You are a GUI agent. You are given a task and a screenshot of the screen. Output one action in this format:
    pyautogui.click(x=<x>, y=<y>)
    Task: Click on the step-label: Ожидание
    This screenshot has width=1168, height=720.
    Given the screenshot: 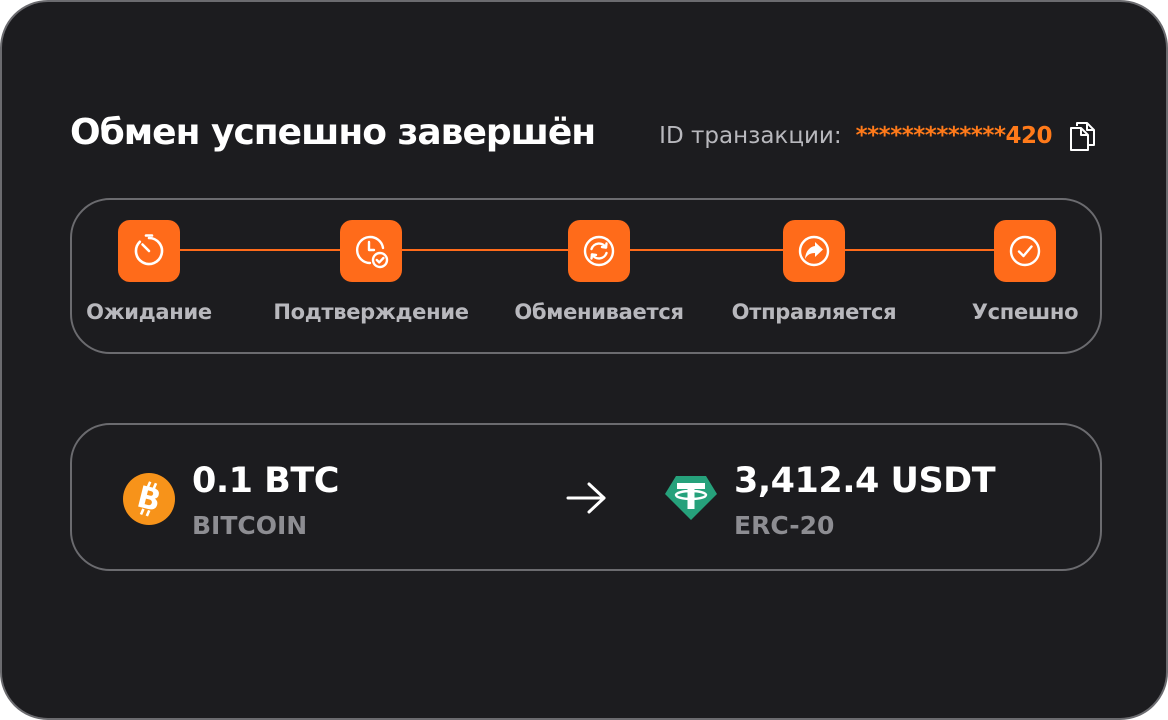 What is the action you would take?
    pyautogui.click(x=149, y=312)
    